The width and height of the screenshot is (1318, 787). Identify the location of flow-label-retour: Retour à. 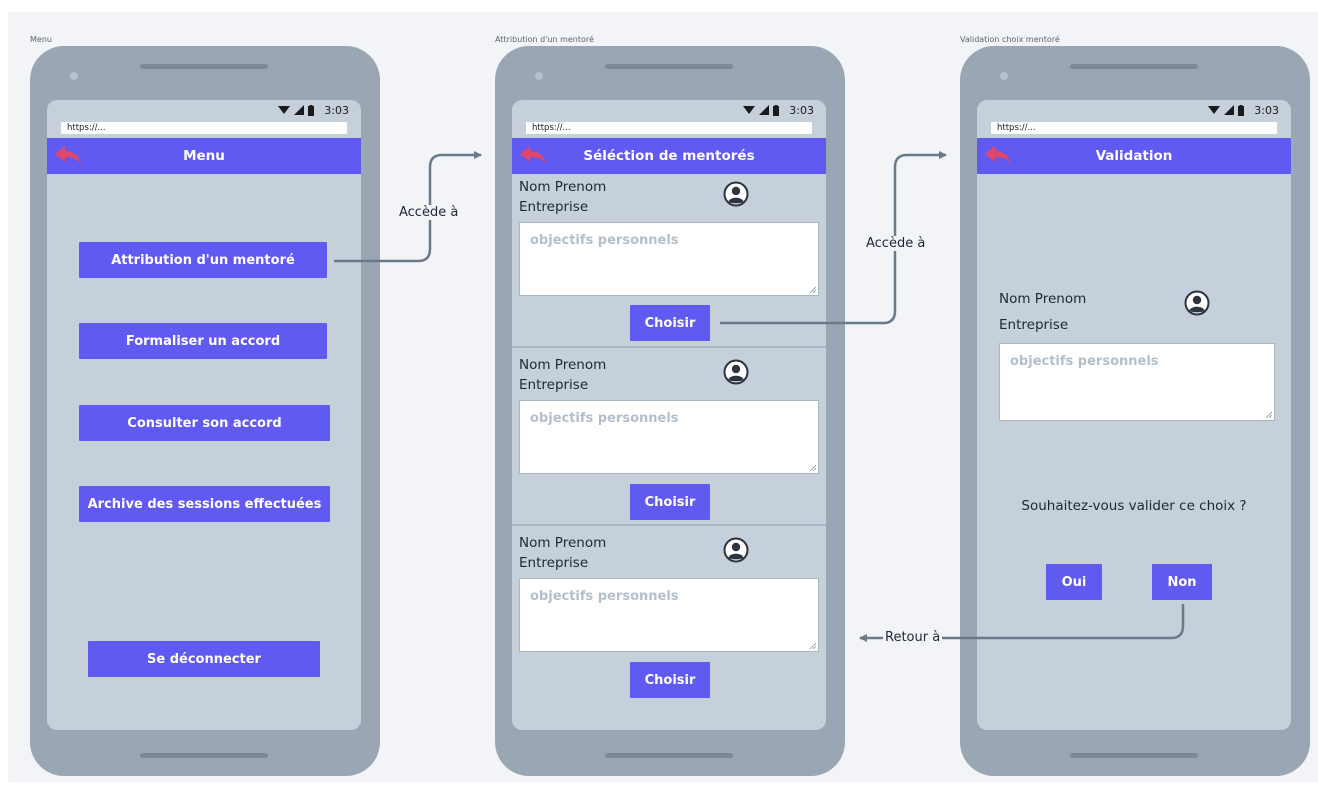
(913, 637).